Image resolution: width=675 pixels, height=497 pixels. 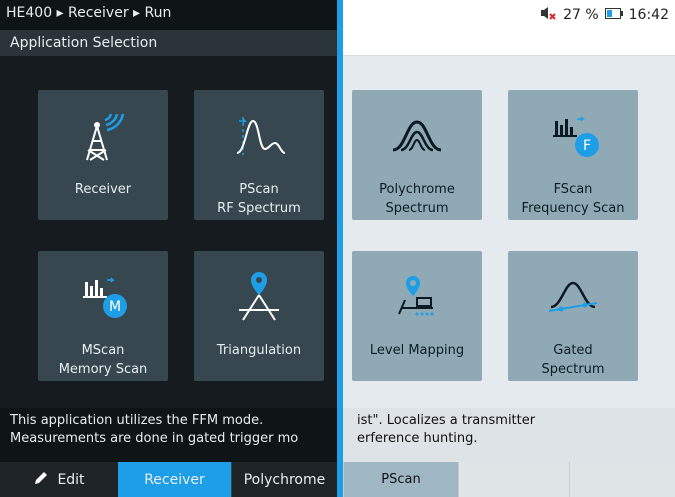 What do you see at coordinates (259, 208) in the screenshot?
I see `tile-label-line2: RF Spectrum` at bounding box center [259, 208].